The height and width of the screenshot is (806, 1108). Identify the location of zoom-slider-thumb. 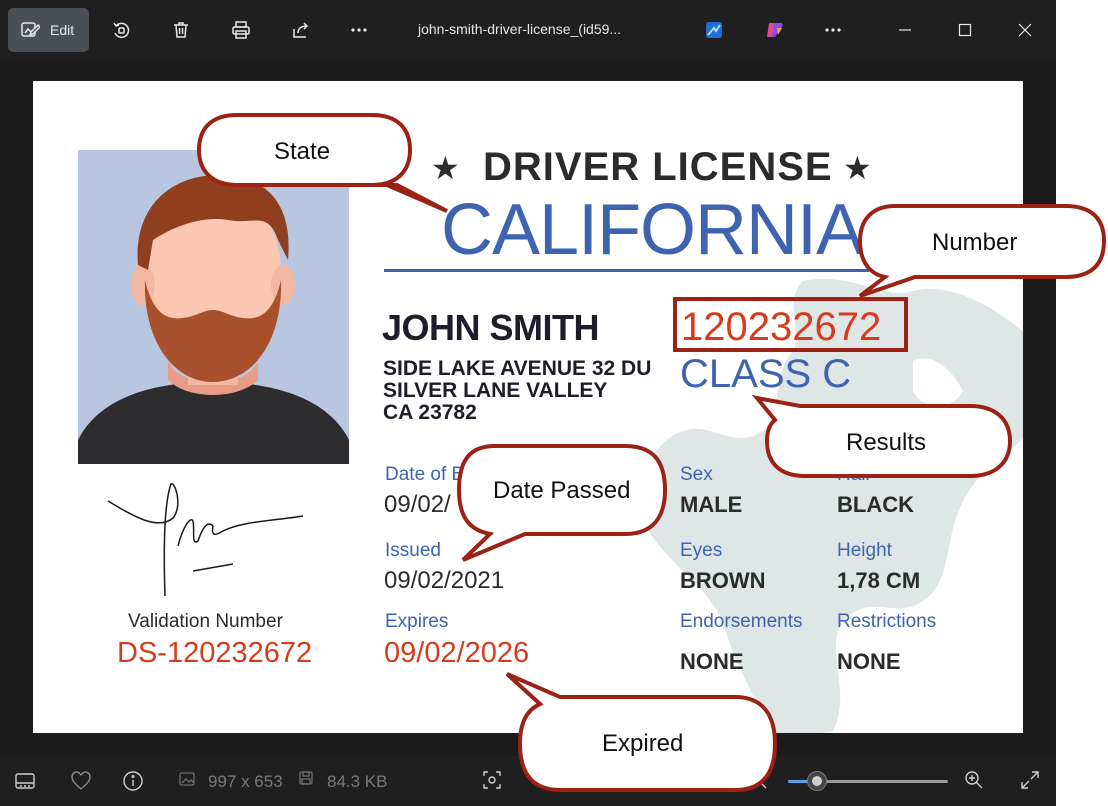
(816, 781).